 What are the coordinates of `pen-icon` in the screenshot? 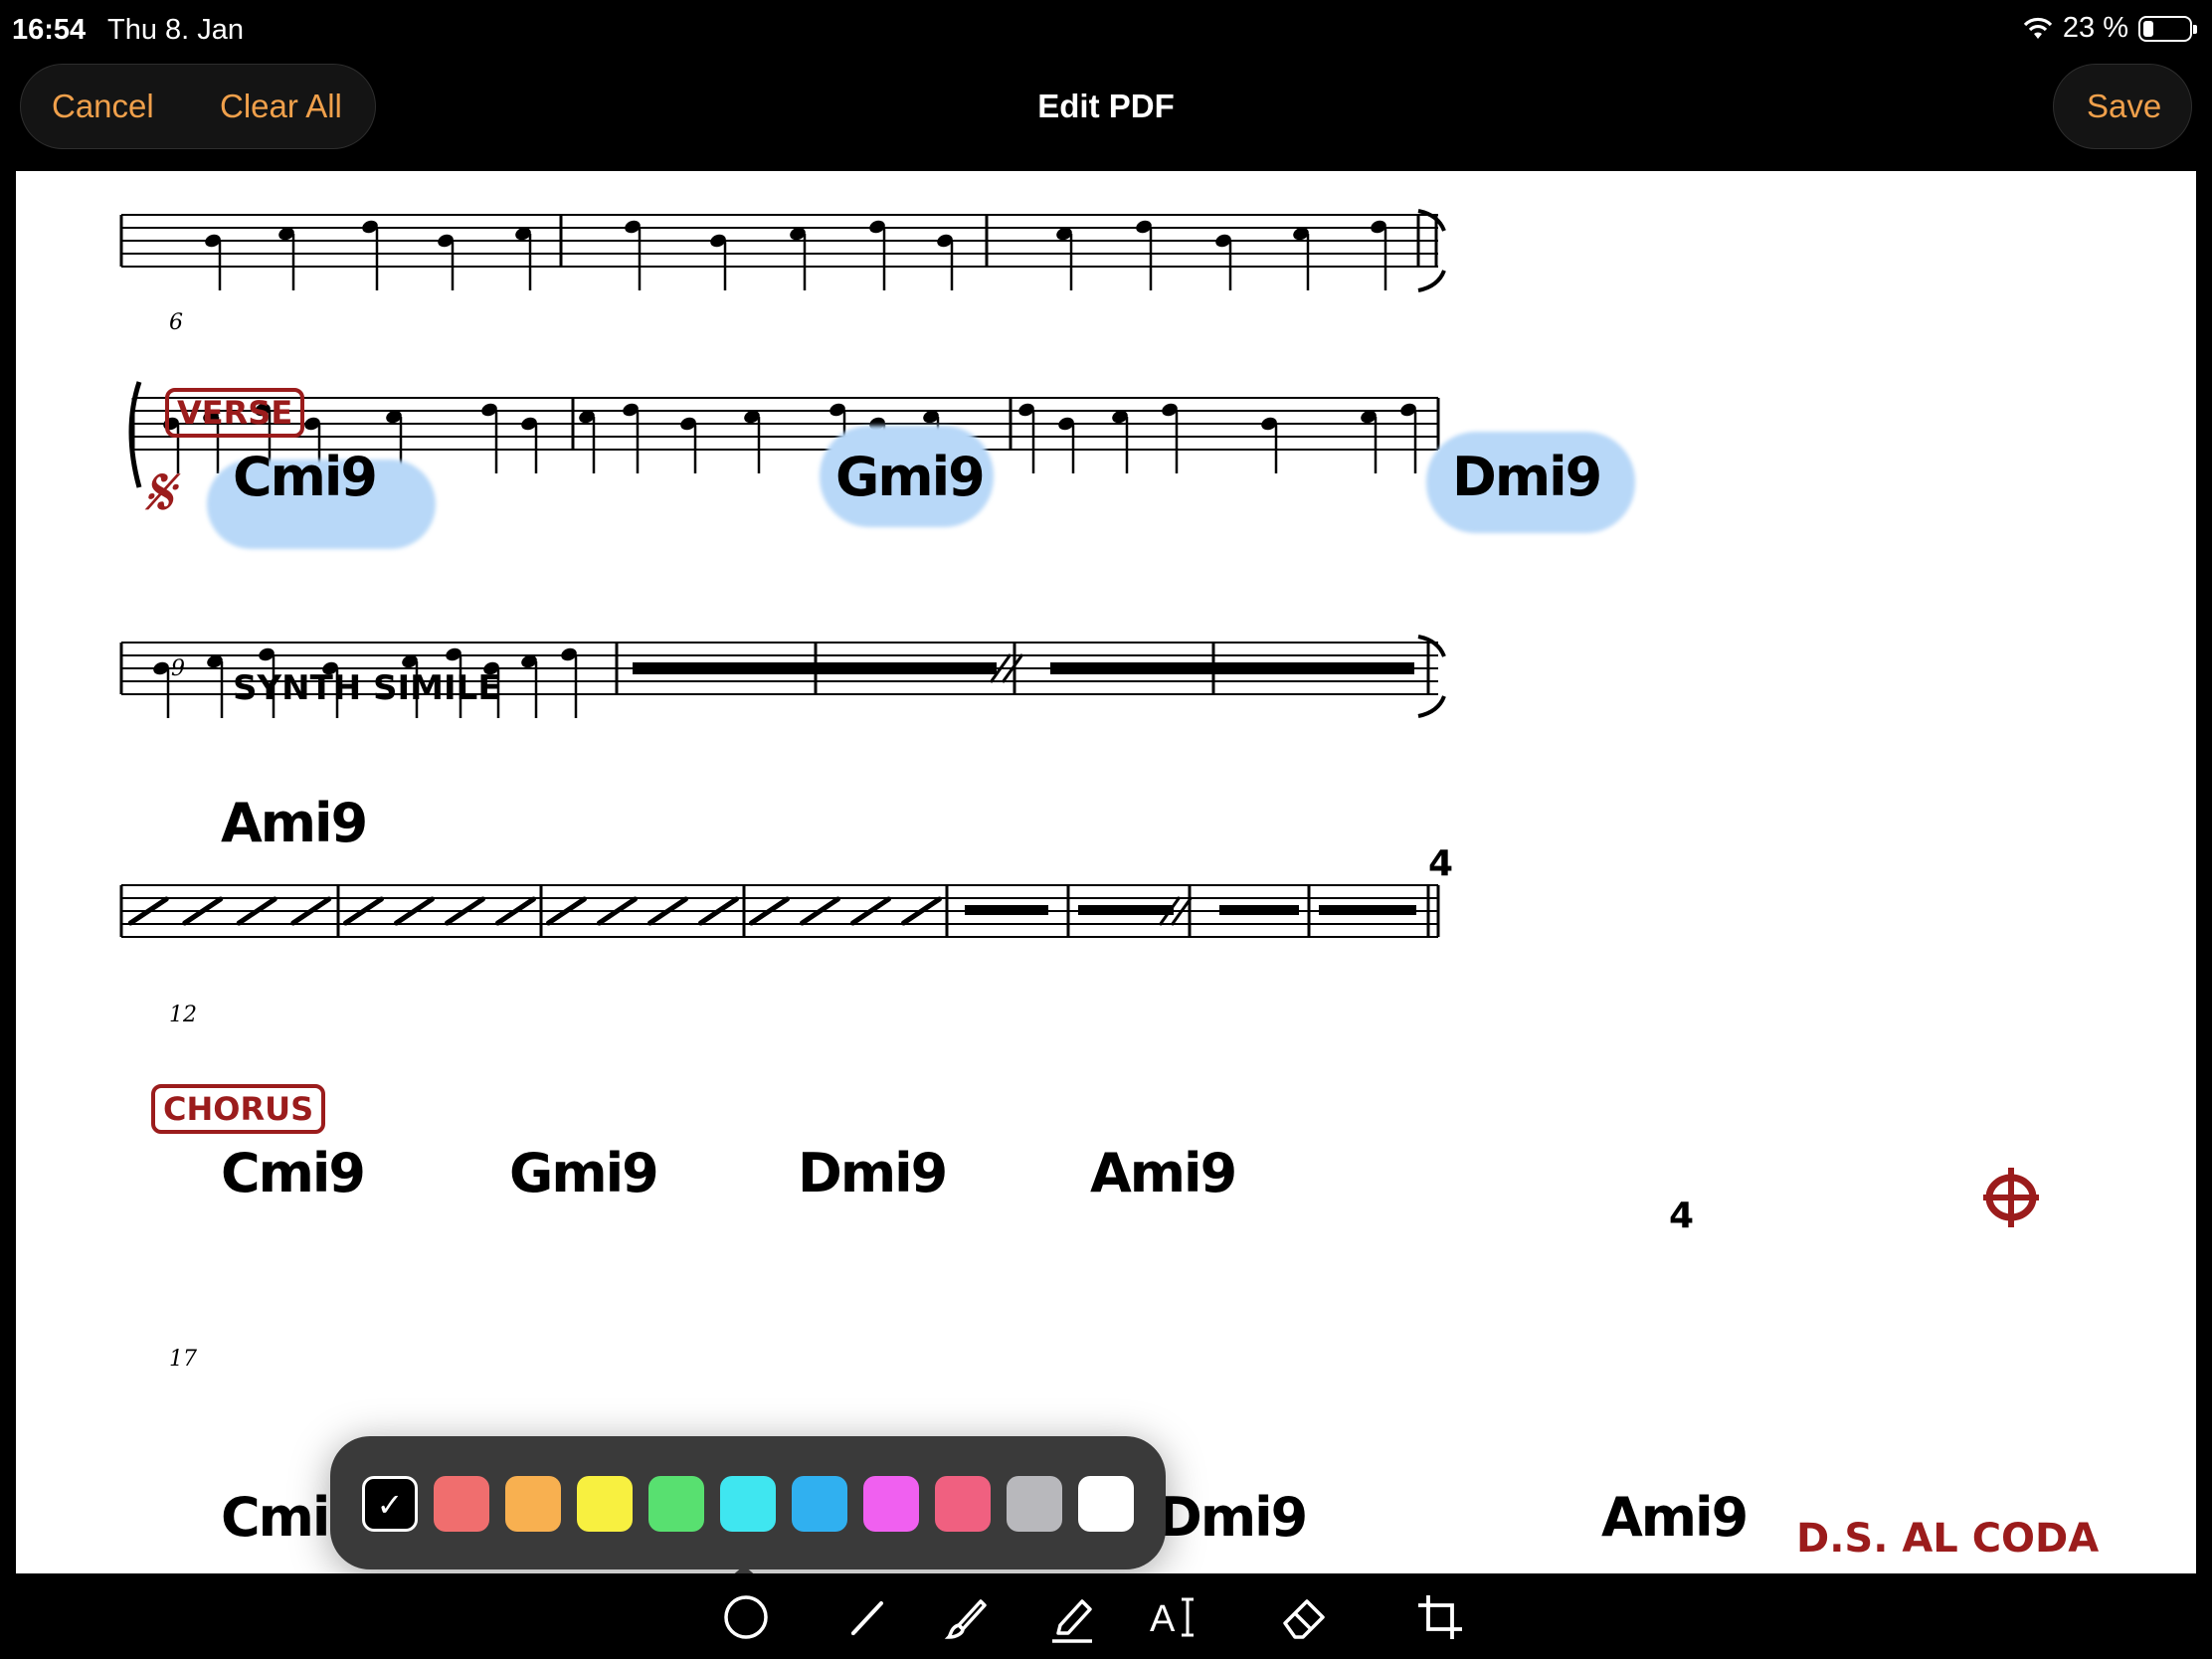 It's located at (867, 1618).